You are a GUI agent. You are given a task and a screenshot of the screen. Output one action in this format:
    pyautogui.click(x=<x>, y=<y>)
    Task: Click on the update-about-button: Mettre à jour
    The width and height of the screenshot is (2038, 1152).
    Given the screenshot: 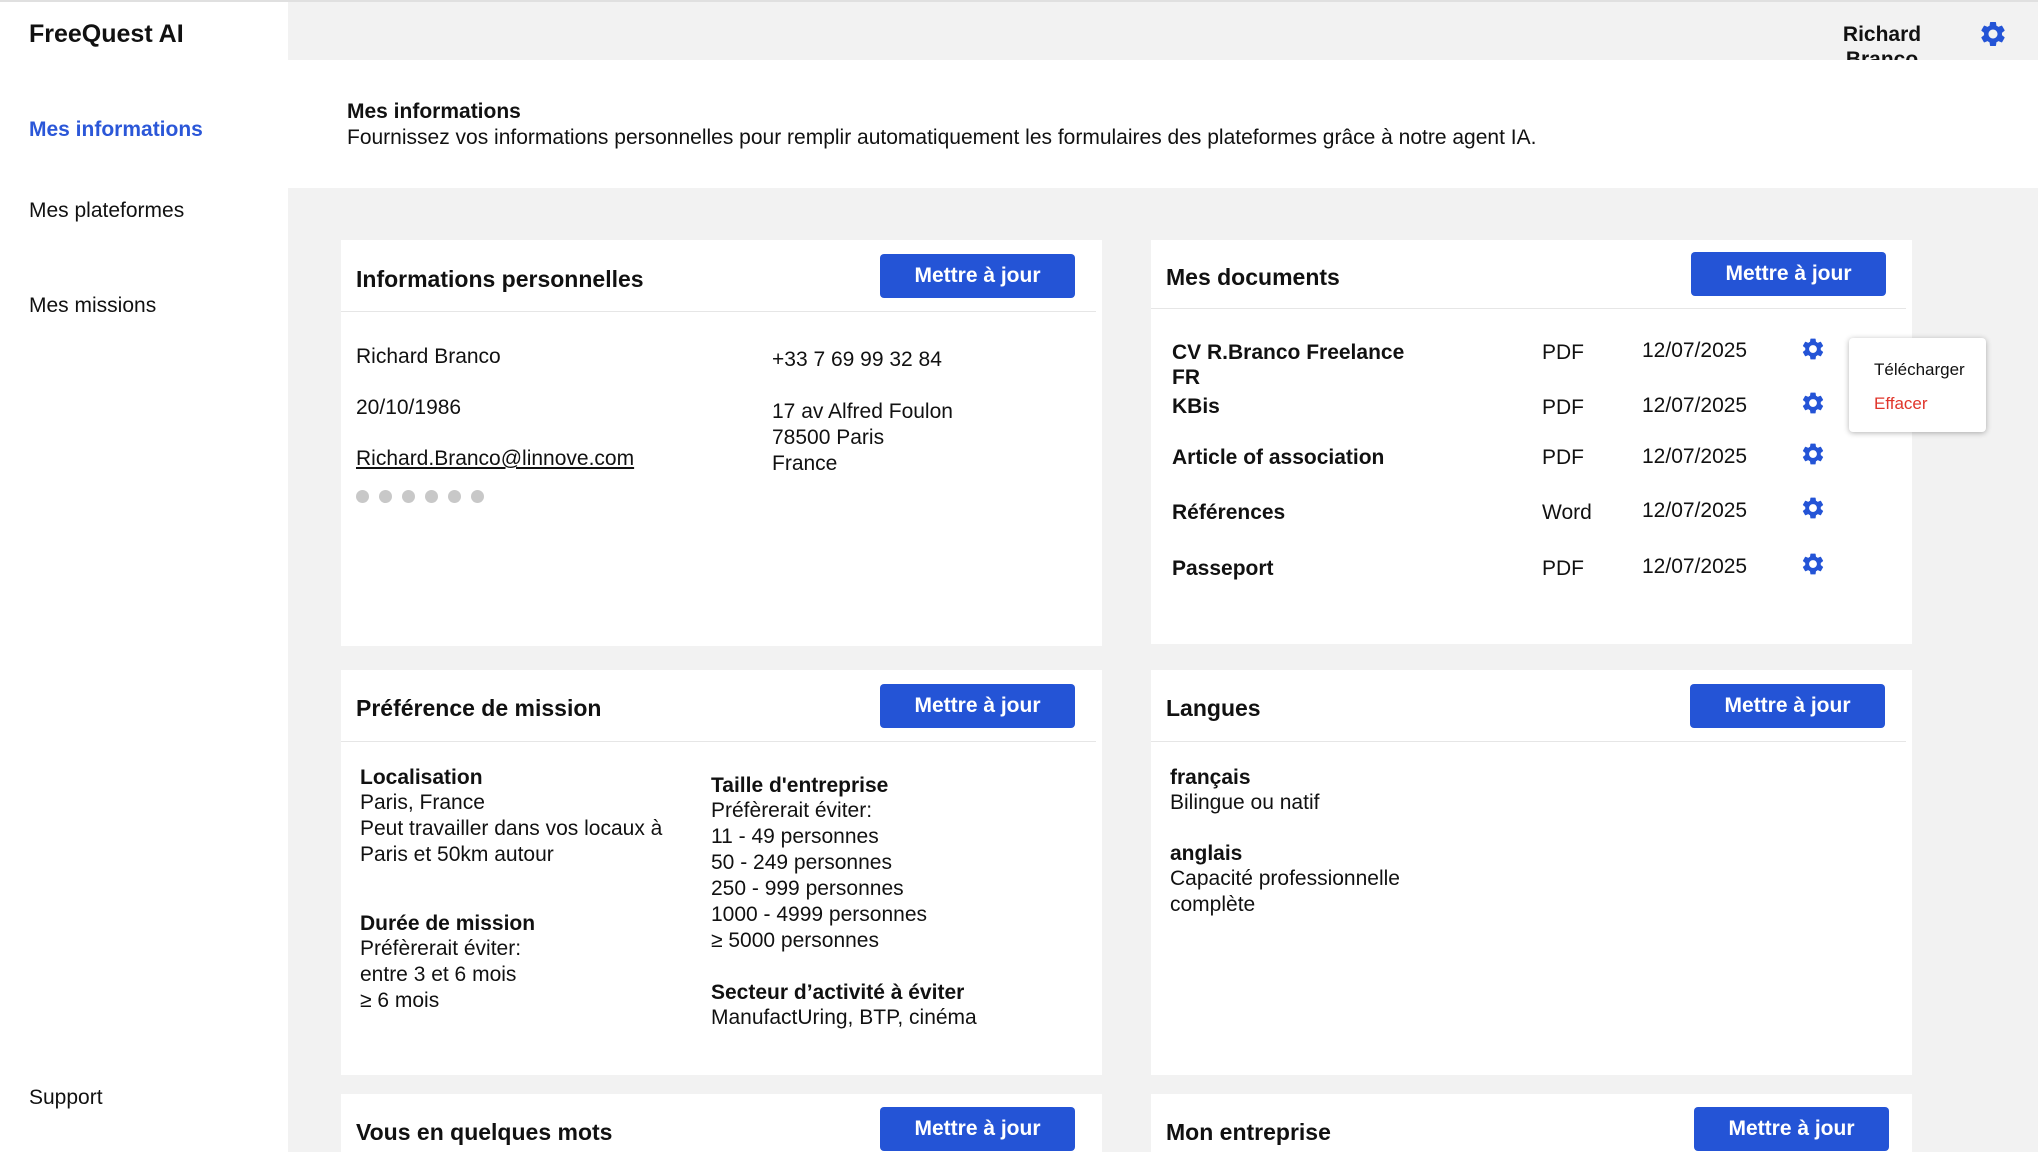 What is the action you would take?
    pyautogui.click(x=977, y=1129)
    